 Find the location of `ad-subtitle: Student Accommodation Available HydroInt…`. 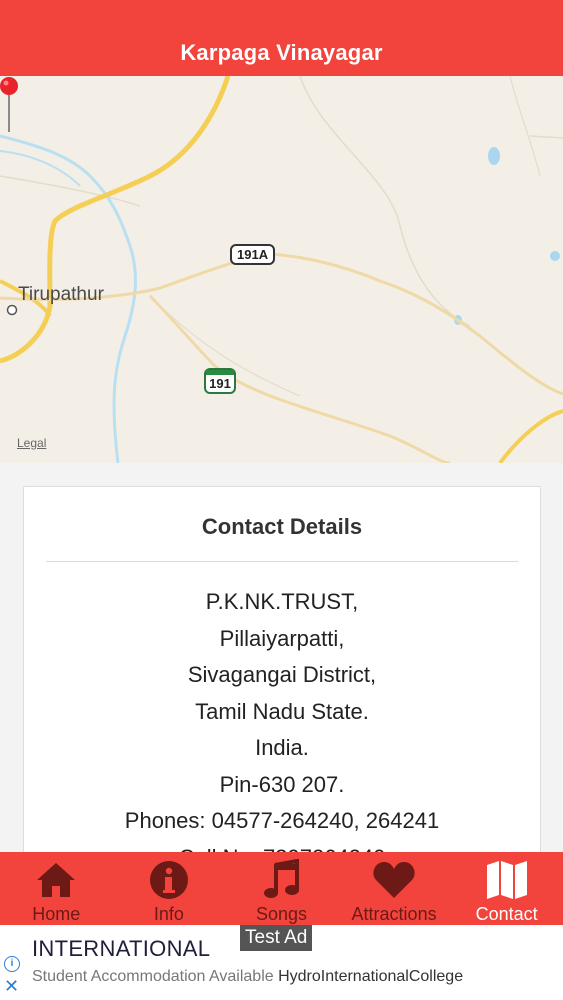

ad-subtitle: Student Accommodation Available HydroInt… is located at coordinates (247, 977).